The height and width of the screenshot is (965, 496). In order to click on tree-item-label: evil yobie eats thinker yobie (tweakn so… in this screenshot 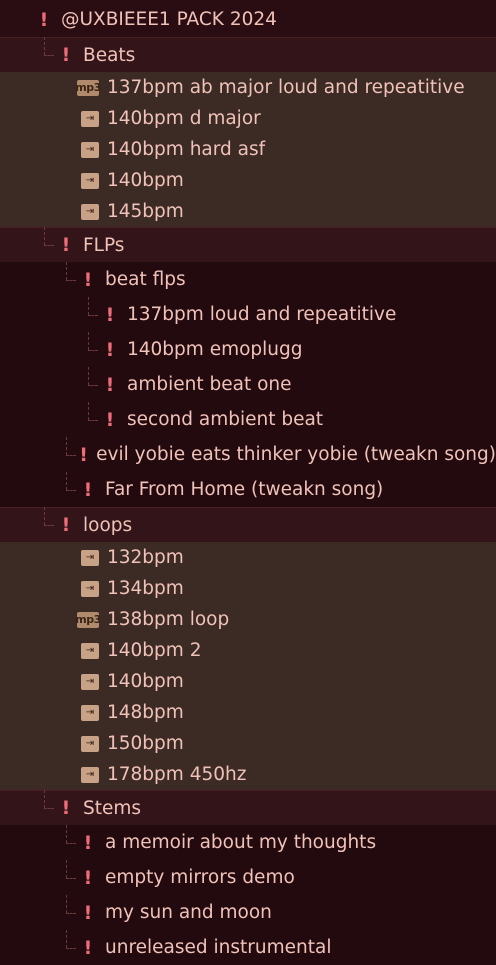, I will do `click(296, 454)`.